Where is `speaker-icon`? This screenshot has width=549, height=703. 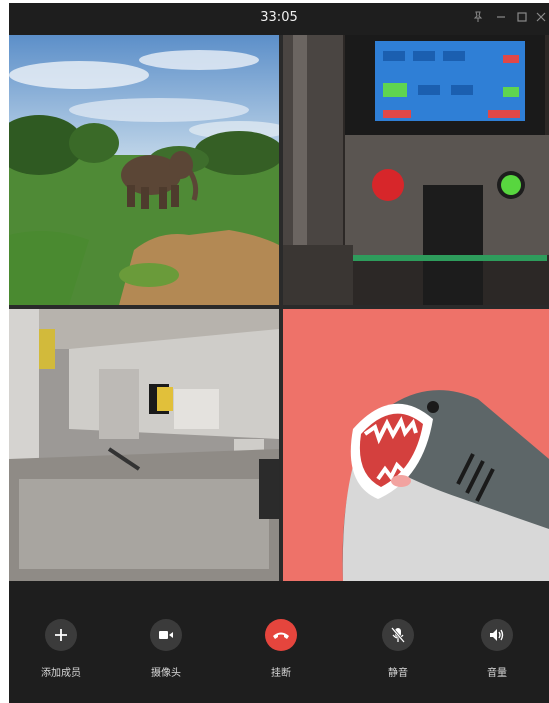 speaker-icon is located at coordinates (497, 635).